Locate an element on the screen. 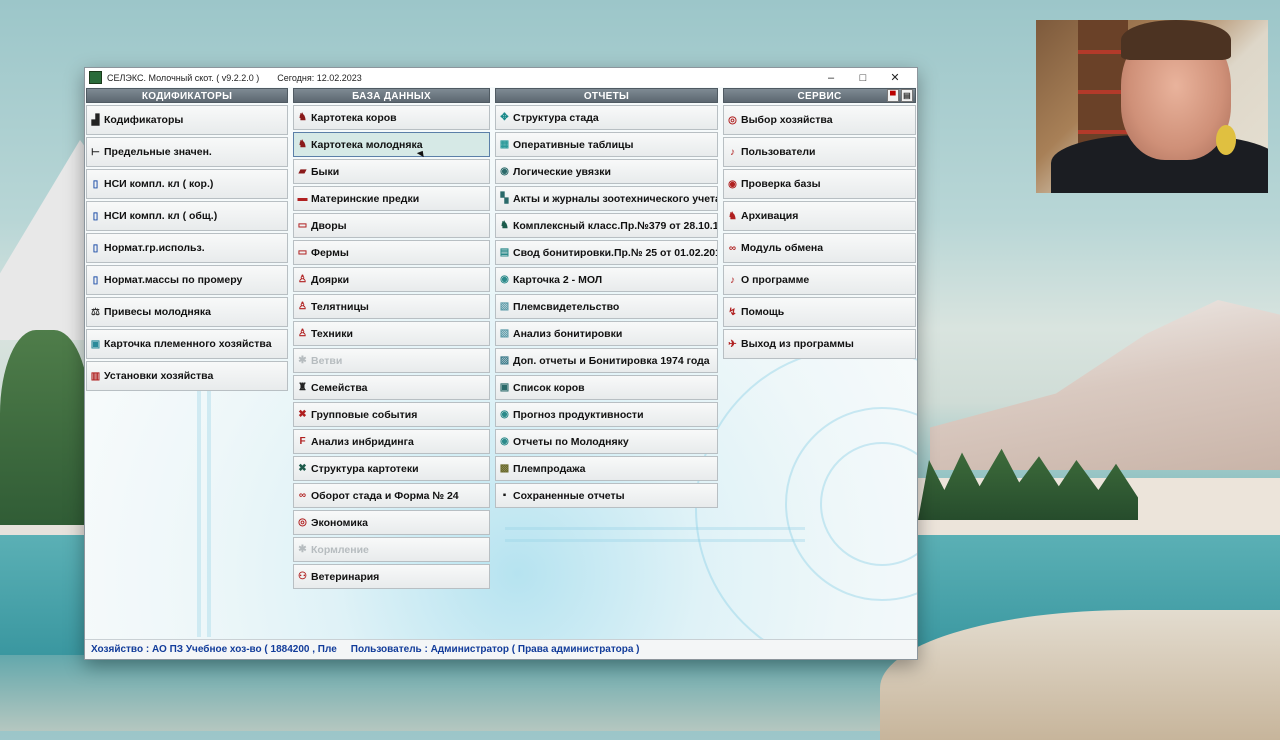  reports-item-label: Список коров is located at coordinates (549, 387).